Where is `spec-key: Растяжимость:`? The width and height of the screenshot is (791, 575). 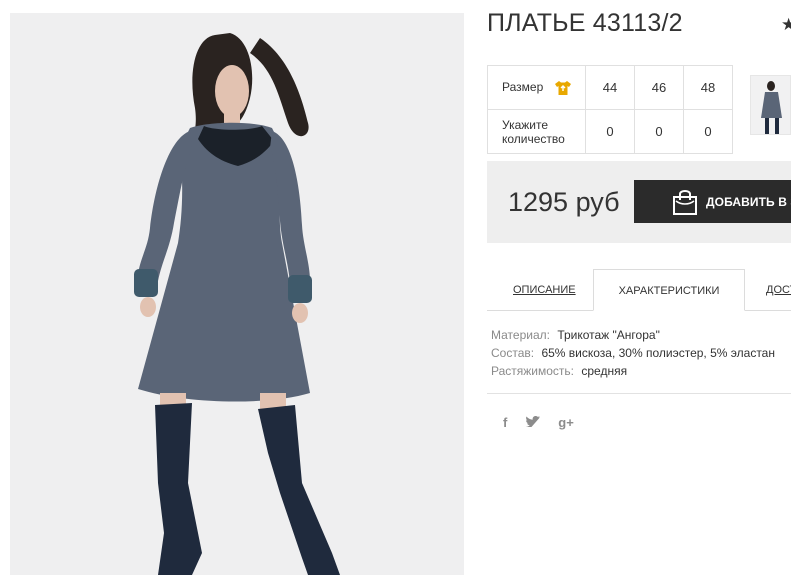
spec-key: Растяжимость: is located at coordinates (533, 371).